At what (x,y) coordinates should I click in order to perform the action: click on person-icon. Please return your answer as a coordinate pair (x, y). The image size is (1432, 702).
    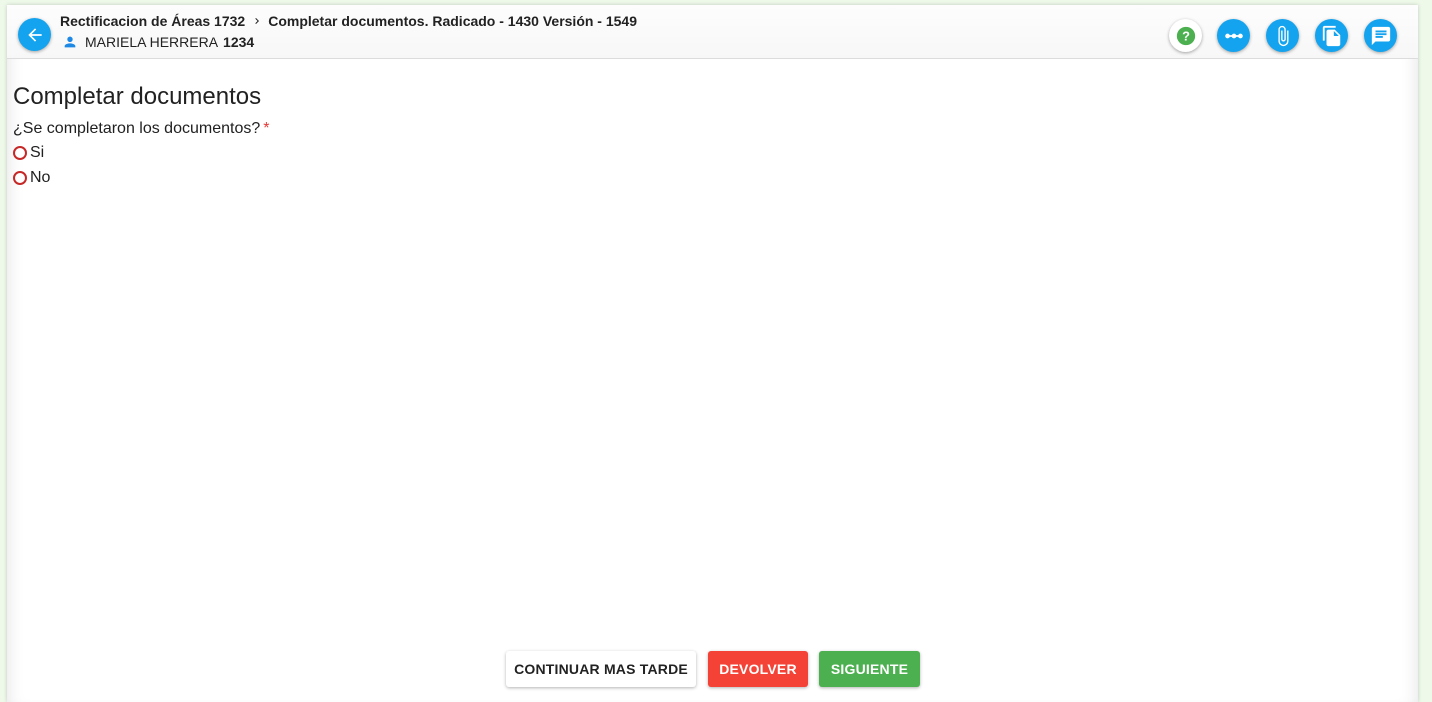
    Looking at the image, I should click on (70, 42).